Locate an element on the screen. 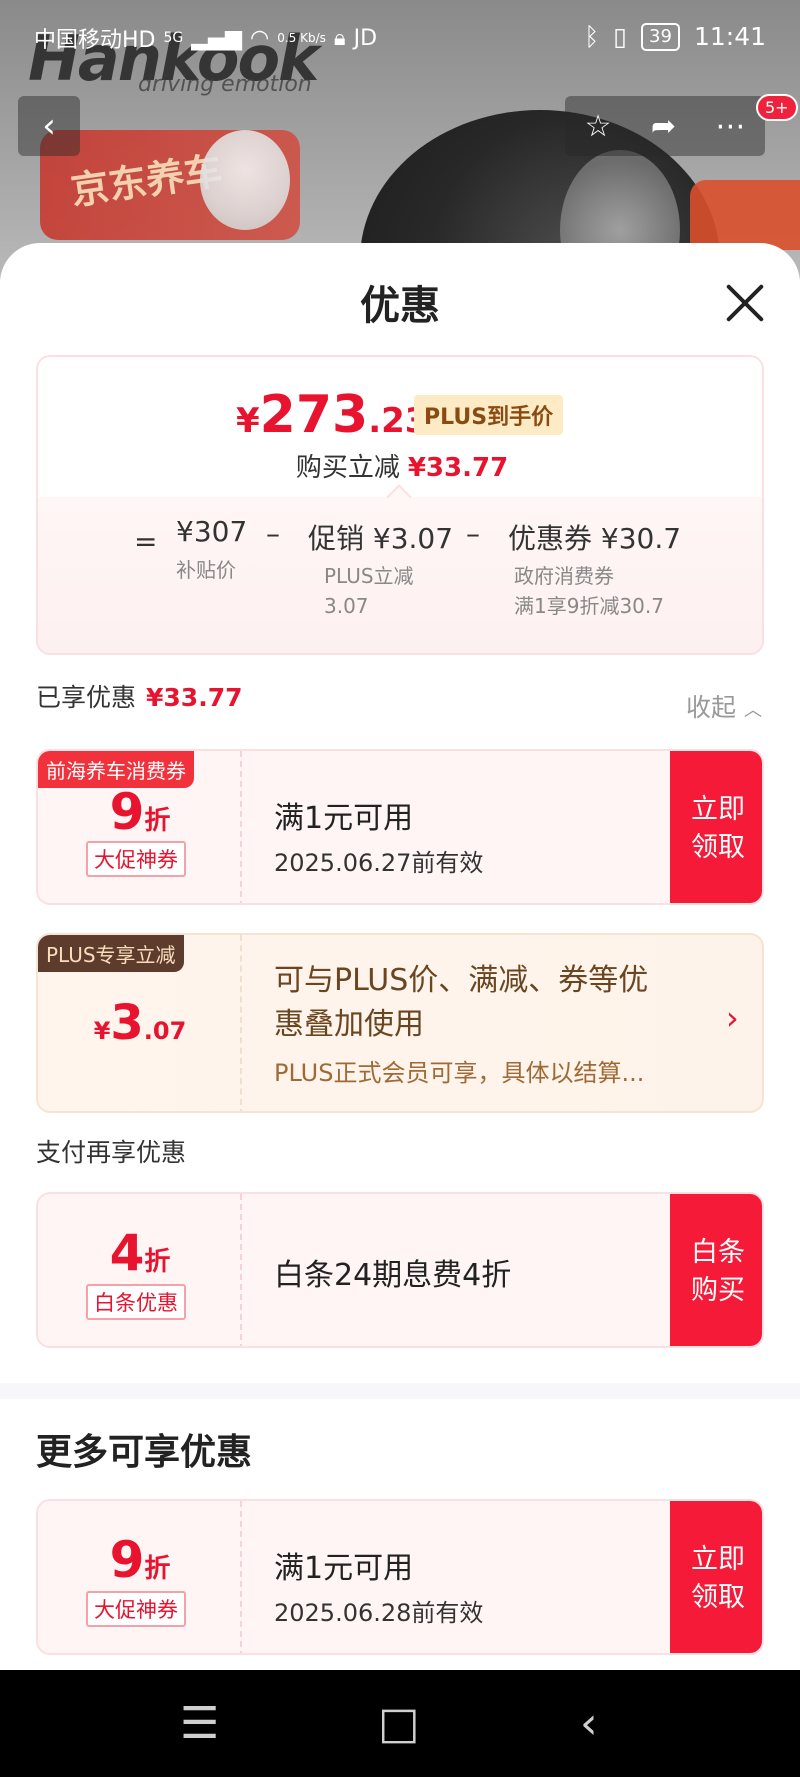  enjoyed-amount: ¥33.77 is located at coordinates (194, 697).